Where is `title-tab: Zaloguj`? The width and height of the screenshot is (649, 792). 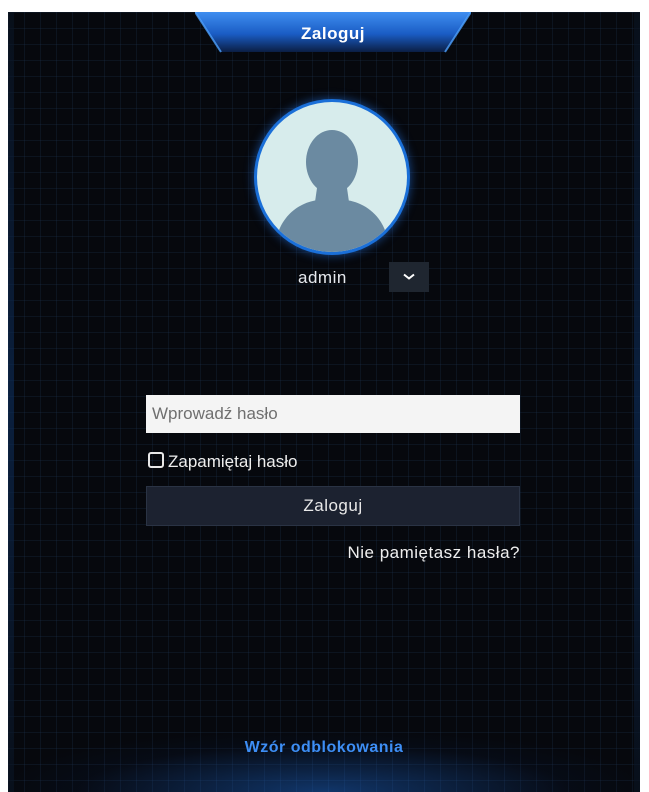 title-tab: Zaloguj is located at coordinates (333, 34).